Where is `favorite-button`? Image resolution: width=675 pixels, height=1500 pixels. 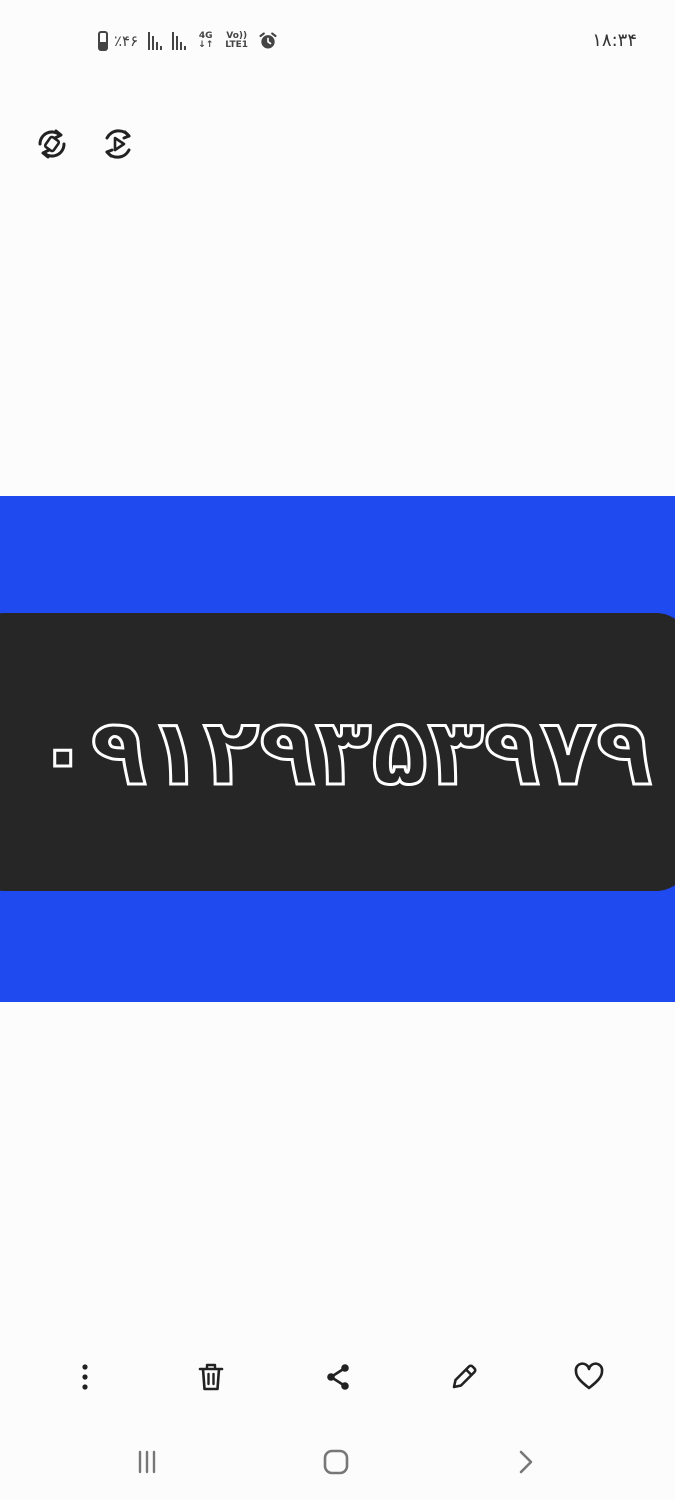
favorite-button is located at coordinates (589, 1377).